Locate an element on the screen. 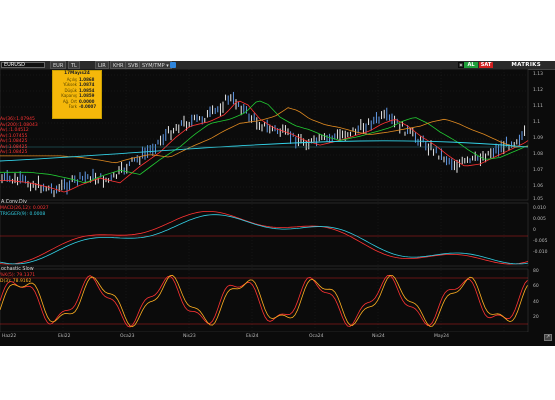 This screenshot has height=400, width=555. price-tick: 1.05 is located at coordinates (538, 199).